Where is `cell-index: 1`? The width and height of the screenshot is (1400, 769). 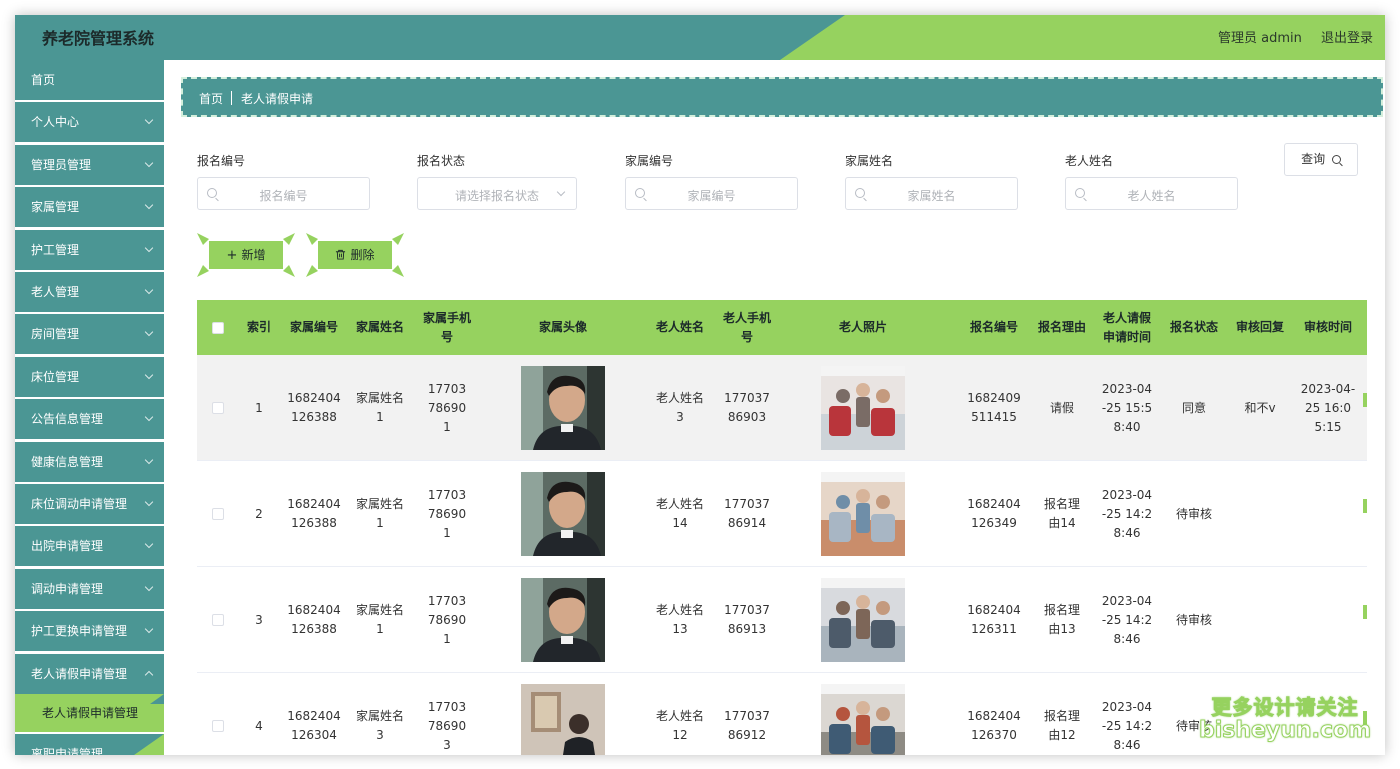 cell-index: 1 is located at coordinates (259, 407).